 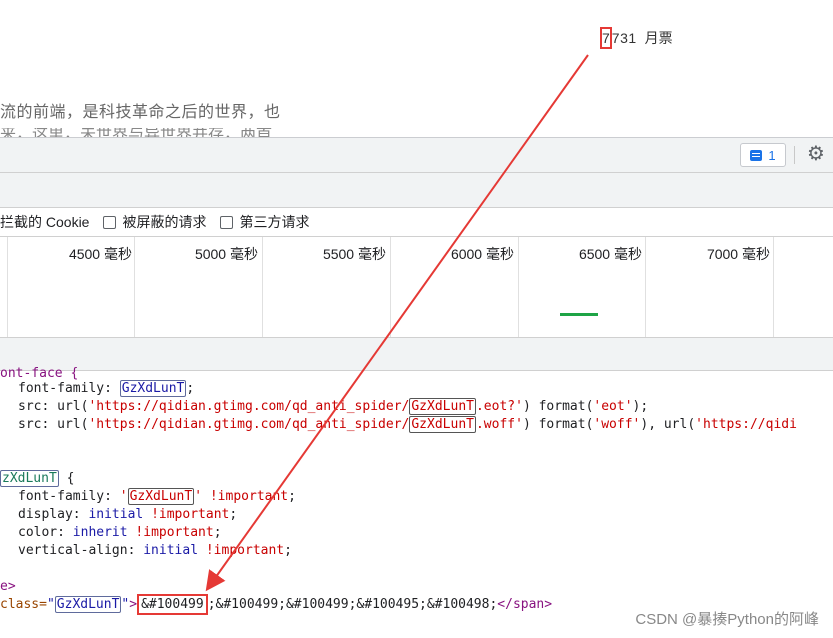 I want to click on issues-button: 1, so click(x=763, y=155).